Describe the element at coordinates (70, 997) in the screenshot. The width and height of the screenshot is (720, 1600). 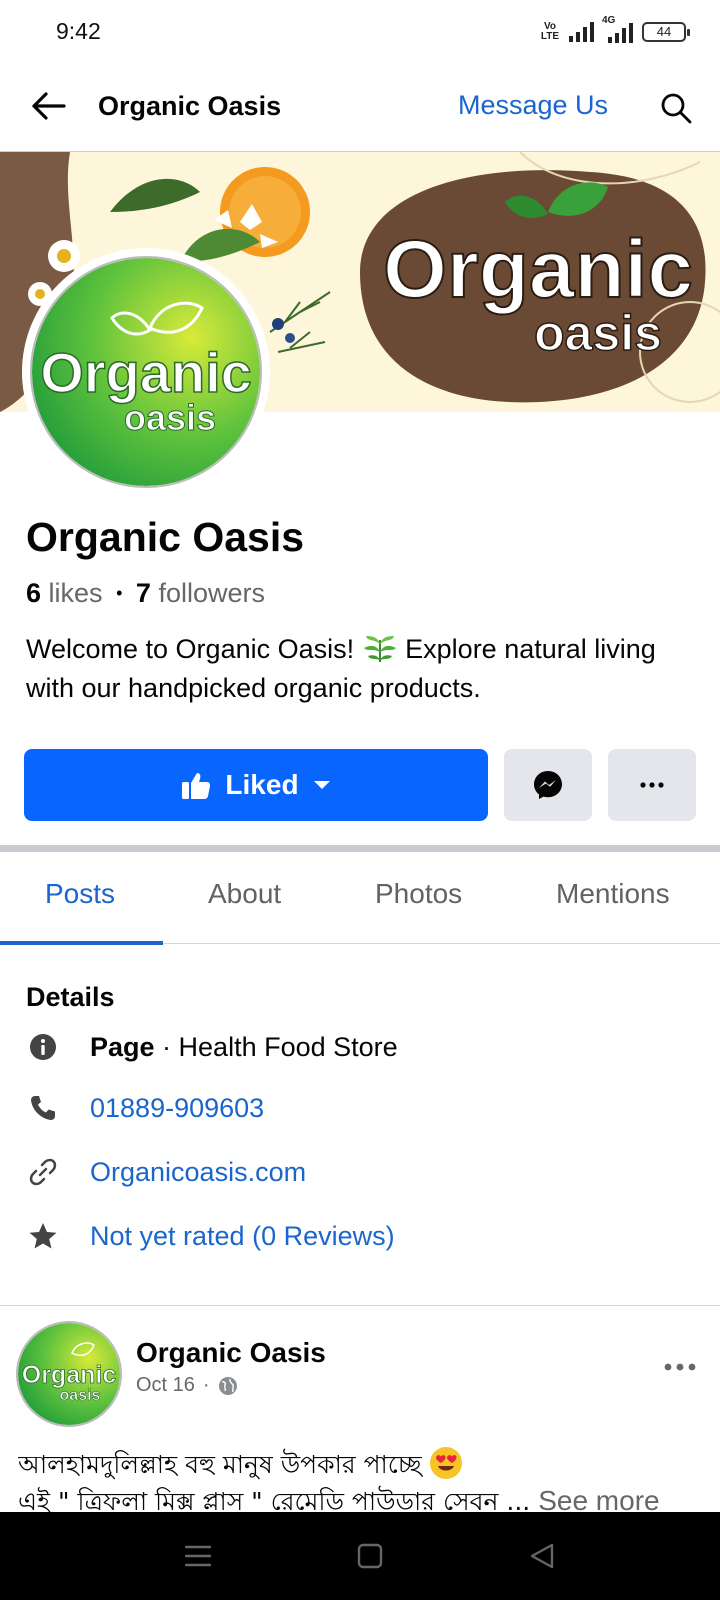
I see `details-heading: Details` at that location.